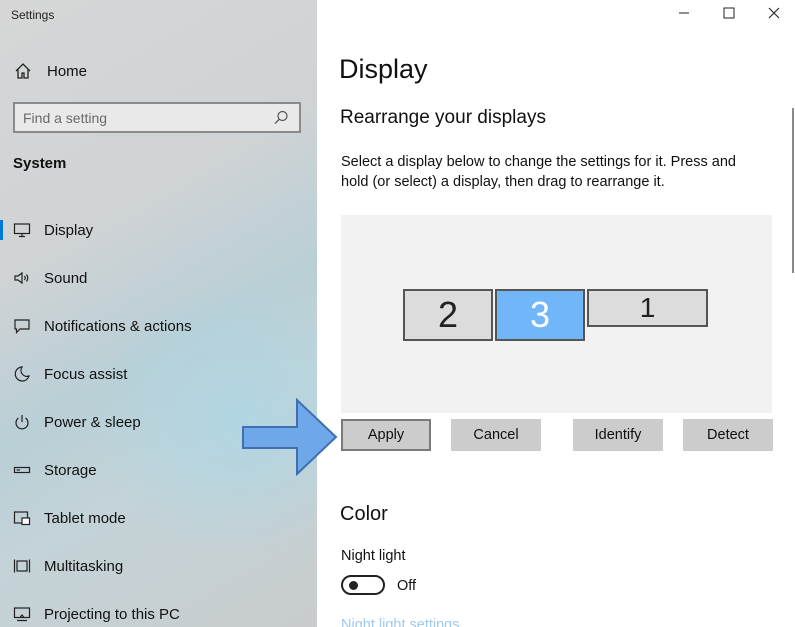 The height and width of the screenshot is (627, 795). I want to click on sidebar-item-tablet-mode: Tablet mode, so click(158, 518).